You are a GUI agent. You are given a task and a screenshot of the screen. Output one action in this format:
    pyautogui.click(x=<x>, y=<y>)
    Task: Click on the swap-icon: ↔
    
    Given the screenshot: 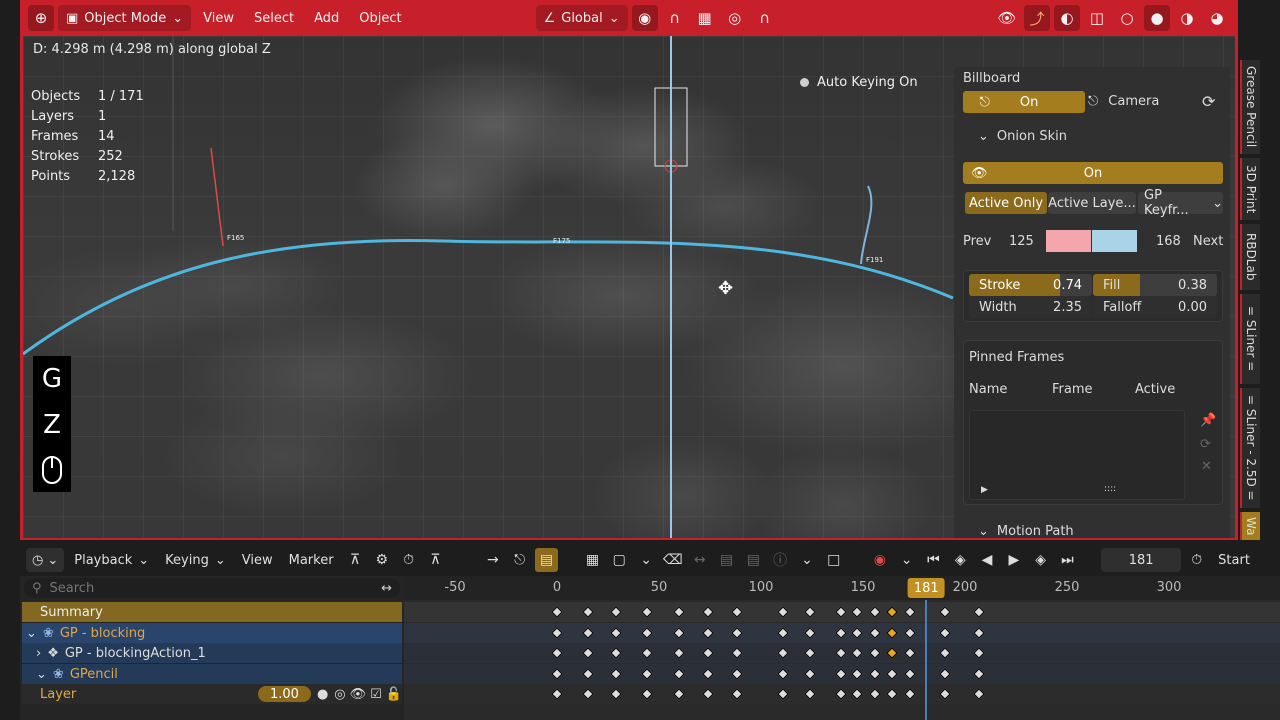 What is the action you would take?
    pyautogui.click(x=699, y=560)
    